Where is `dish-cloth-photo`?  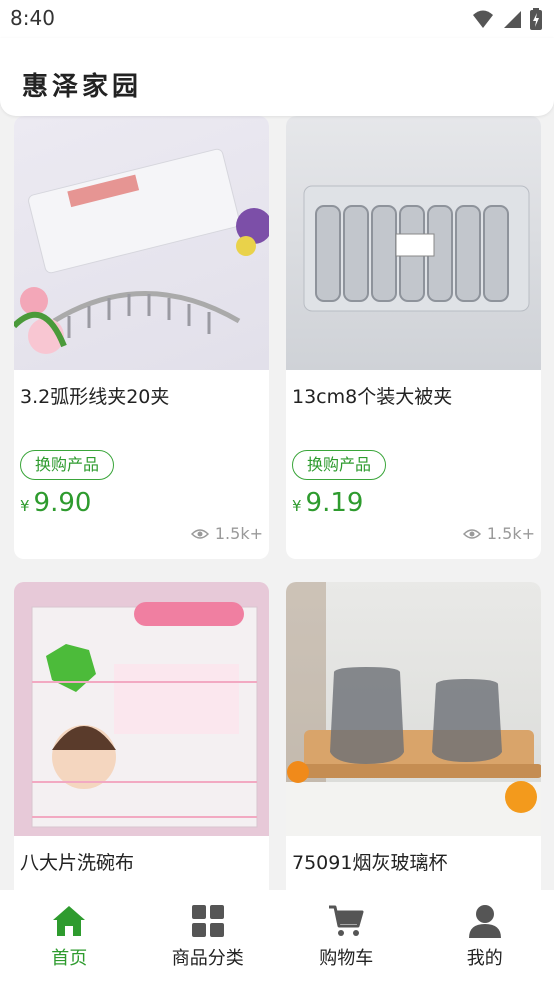
dish-cloth-photo is located at coordinates (141, 709).